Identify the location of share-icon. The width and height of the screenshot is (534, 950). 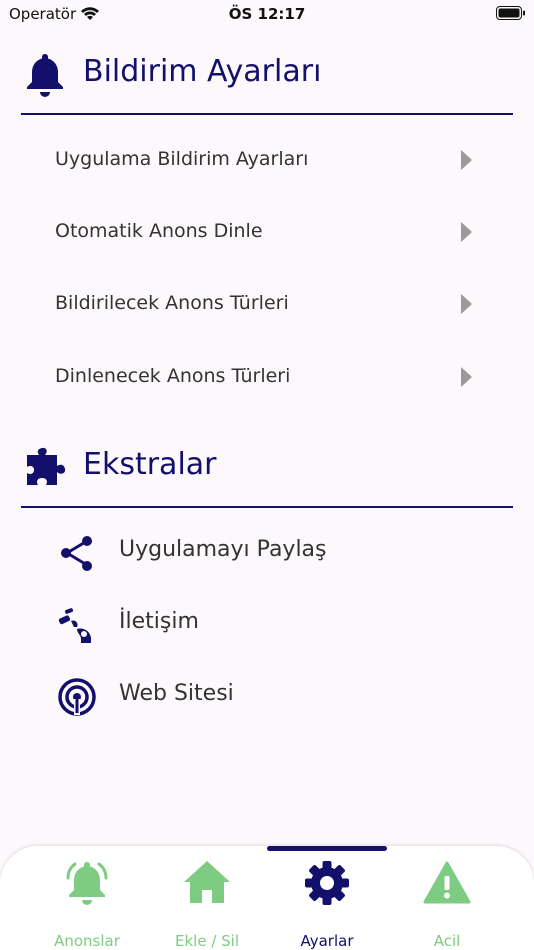
(77, 555).